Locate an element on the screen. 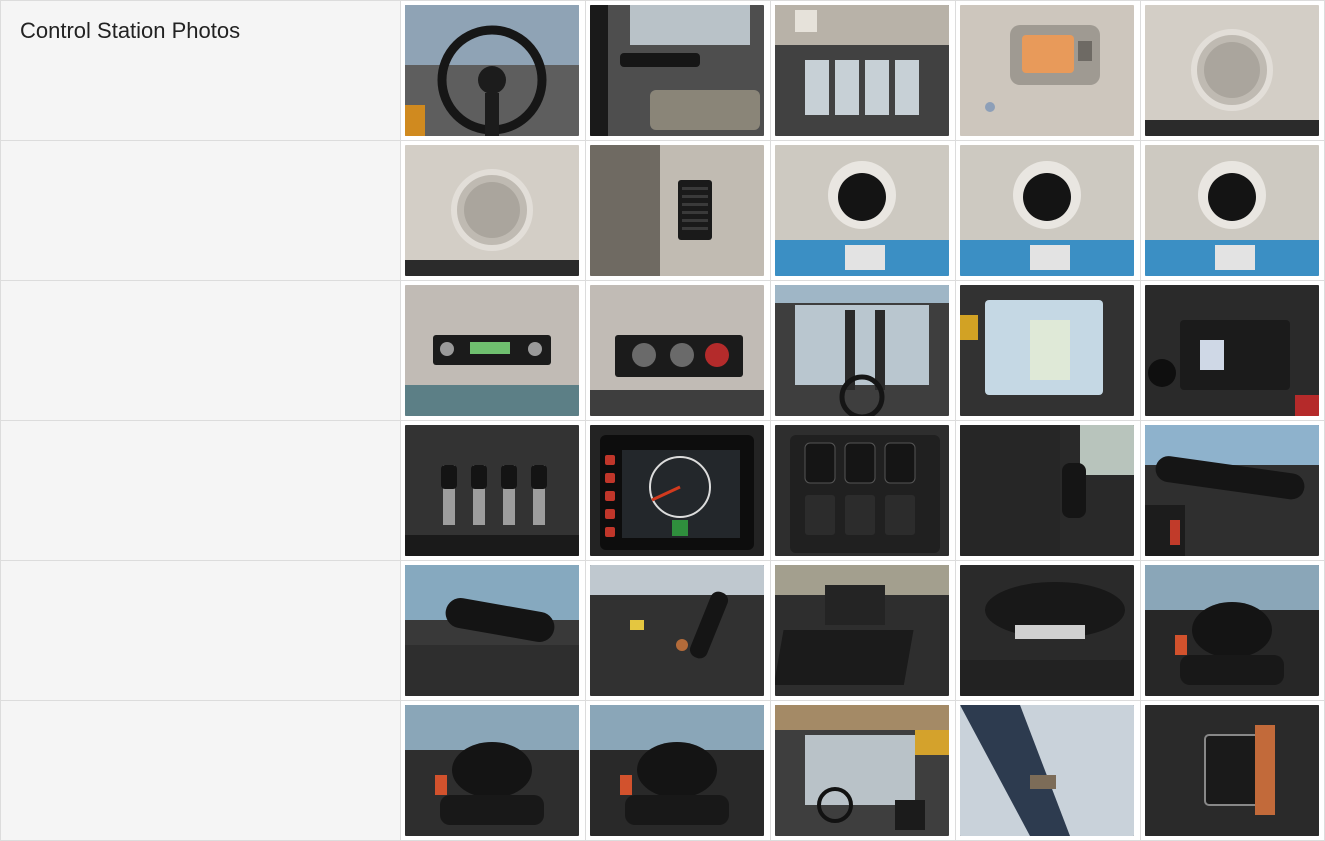 The height and width of the screenshot is (841, 1325). windshield-icon is located at coordinates (862, 350).